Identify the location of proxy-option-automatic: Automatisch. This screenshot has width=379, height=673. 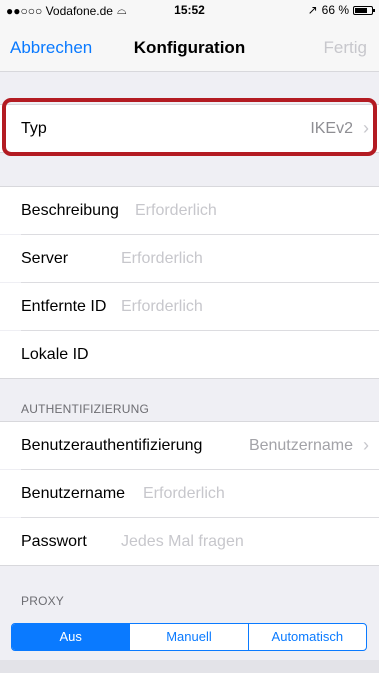
(306, 637).